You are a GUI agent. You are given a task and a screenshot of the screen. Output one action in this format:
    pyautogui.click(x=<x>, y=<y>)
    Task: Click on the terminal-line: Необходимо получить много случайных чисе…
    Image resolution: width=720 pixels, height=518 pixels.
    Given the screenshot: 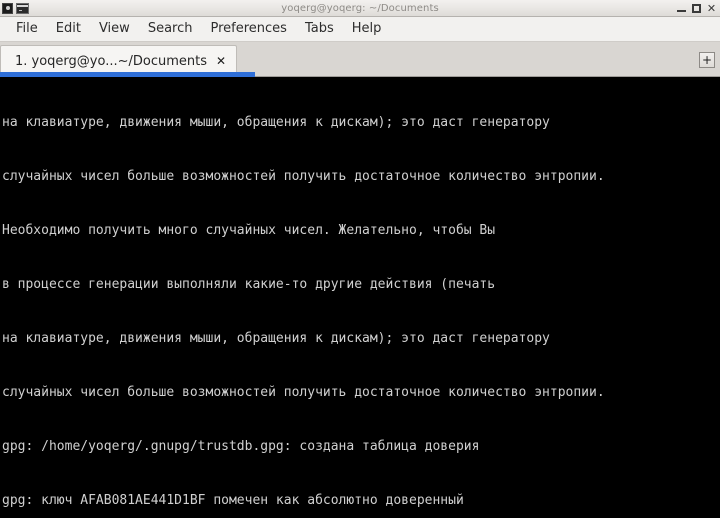 What is the action you would take?
    pyautogui.click(x=249, y=230)
    